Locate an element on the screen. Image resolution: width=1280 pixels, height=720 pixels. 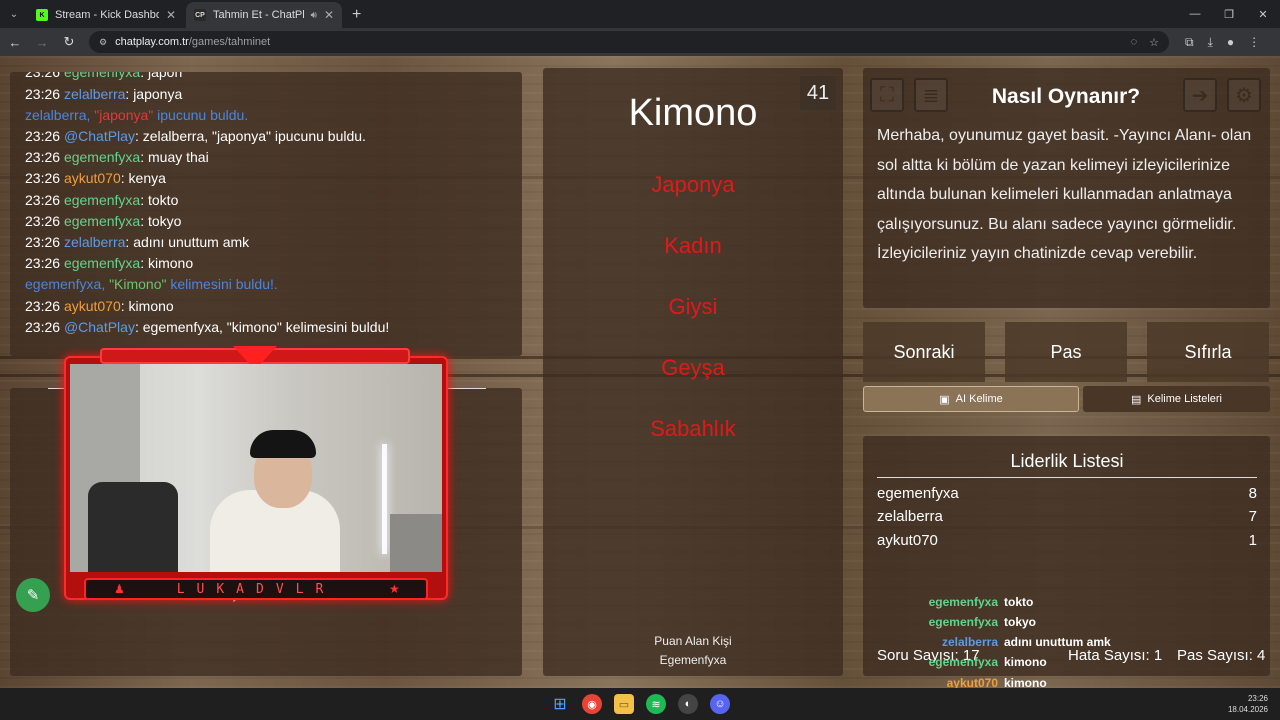
overlay-chat-line: zelalberra adını unuttum amk is located at coordinates (1080, 642).